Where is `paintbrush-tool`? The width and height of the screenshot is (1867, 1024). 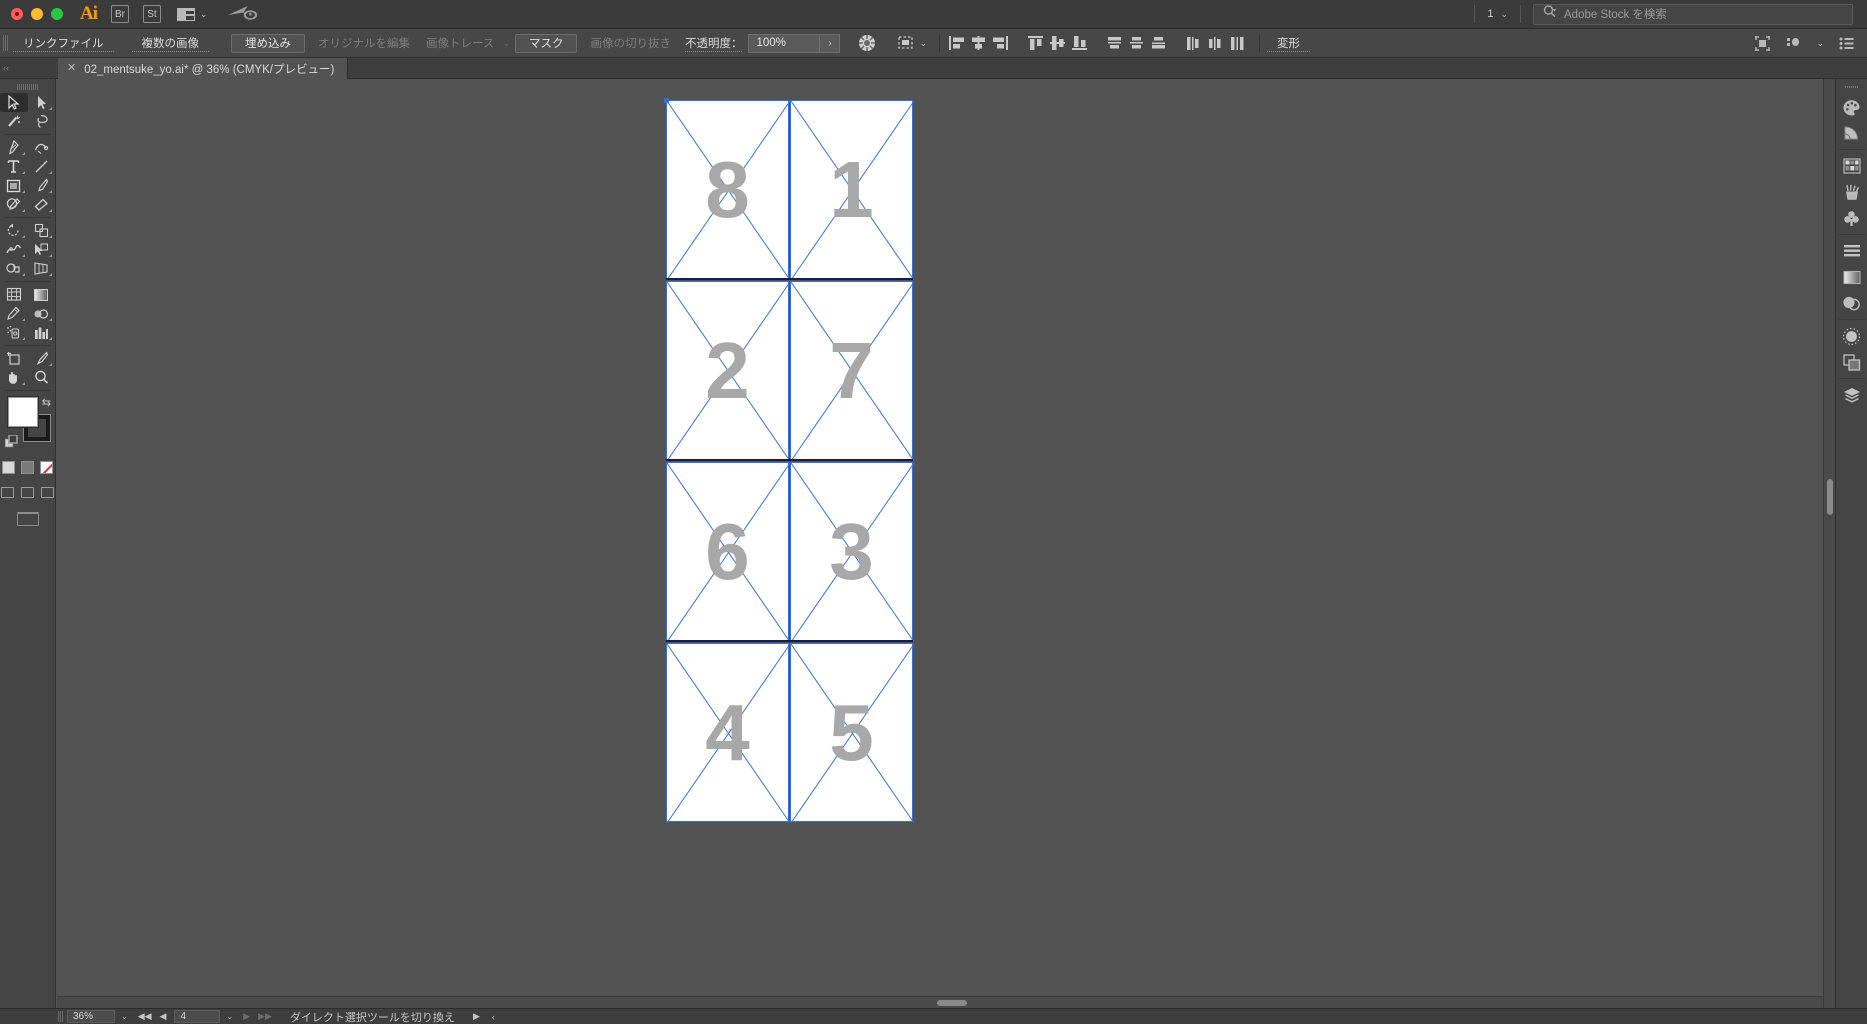
paintbrush-tool is located at coordinates (42, 185).